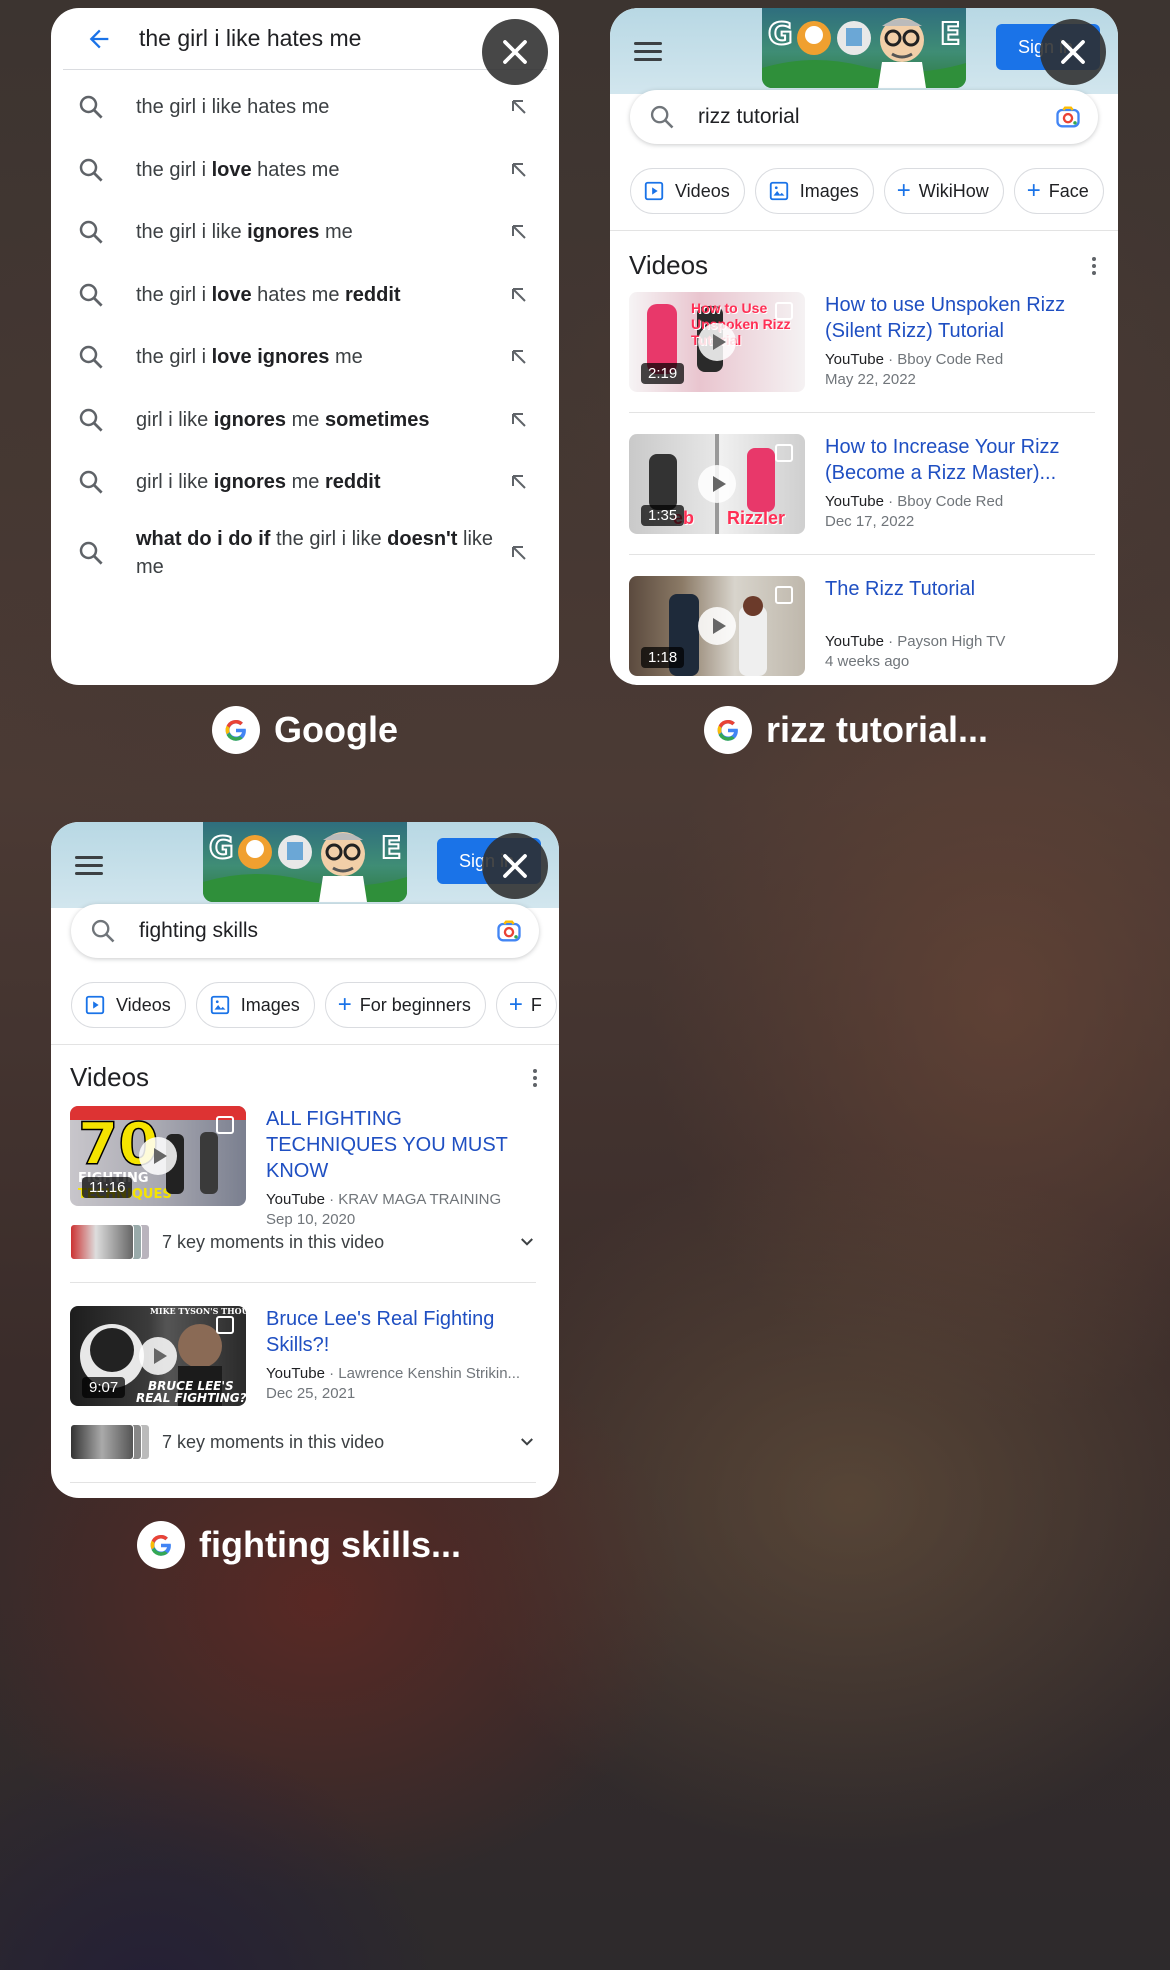 The image size is (1170, 1970). I want to click on search-box: rizz tutorial, so click(864, 117).